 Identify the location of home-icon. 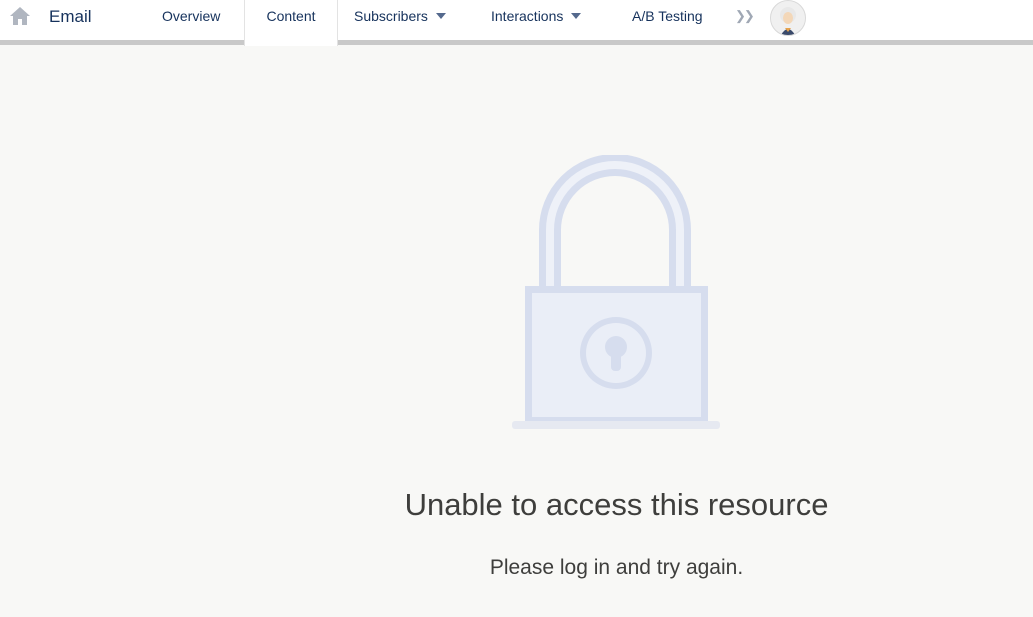
(20, 16).